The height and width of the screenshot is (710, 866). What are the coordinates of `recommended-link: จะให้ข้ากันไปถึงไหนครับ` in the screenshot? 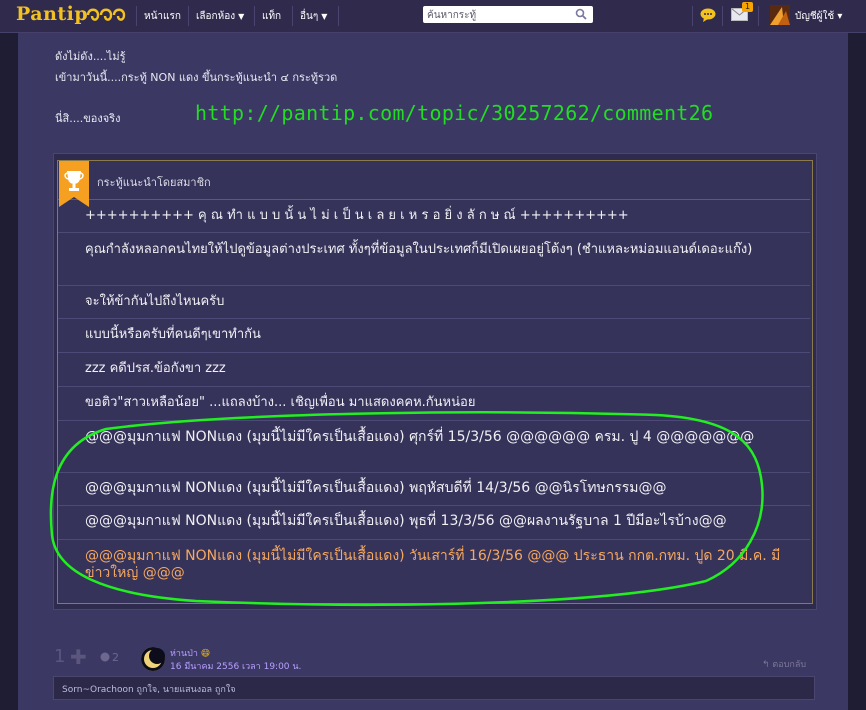 It's located at (435, 301).